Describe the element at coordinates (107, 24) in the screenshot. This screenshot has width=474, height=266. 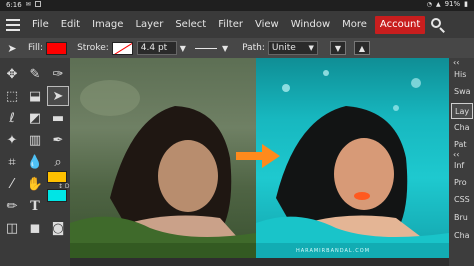
I see `menu-image: Image` at that location.